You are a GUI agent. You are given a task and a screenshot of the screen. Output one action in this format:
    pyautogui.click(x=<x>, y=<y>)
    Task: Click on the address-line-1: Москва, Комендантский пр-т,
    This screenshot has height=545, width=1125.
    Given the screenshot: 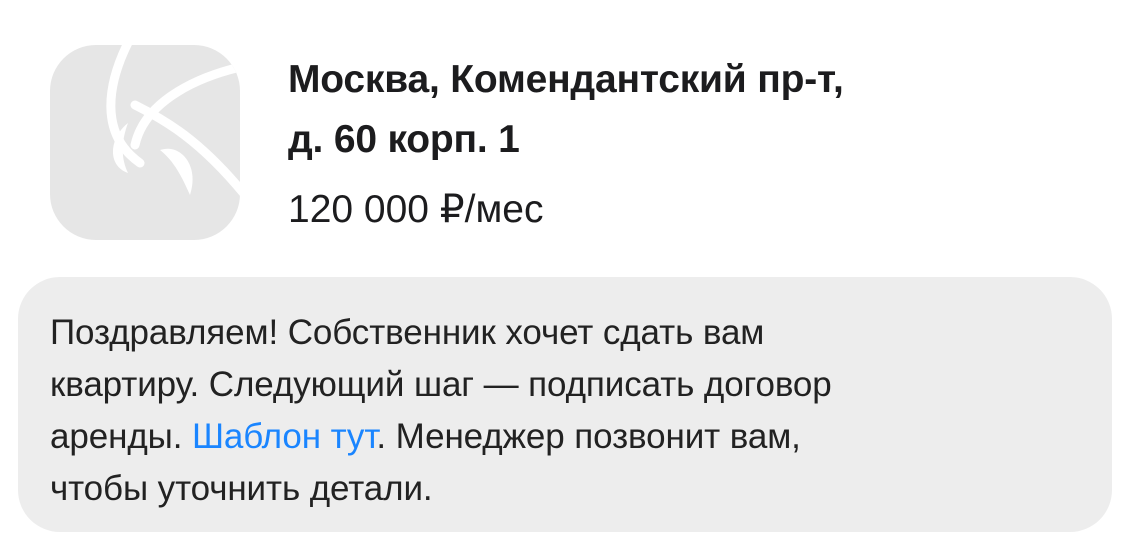 What is the action you would take?
    pyautogui.click(x=566, y=79)
    